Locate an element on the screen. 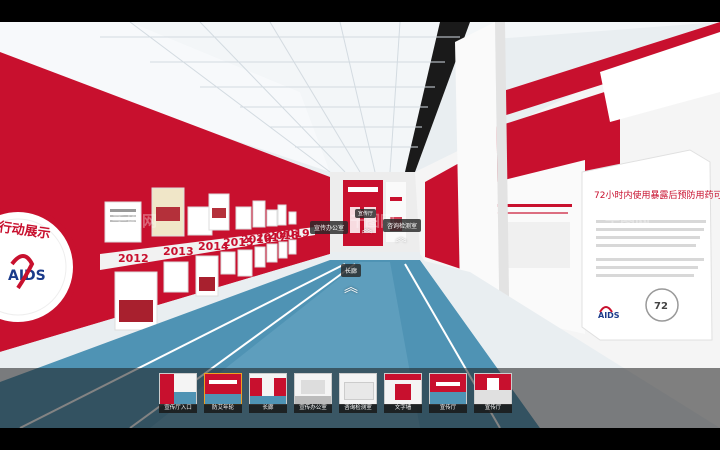 This screenshot has height=450, width=720. year-label: 2012 is located at coordinates (133, 258).